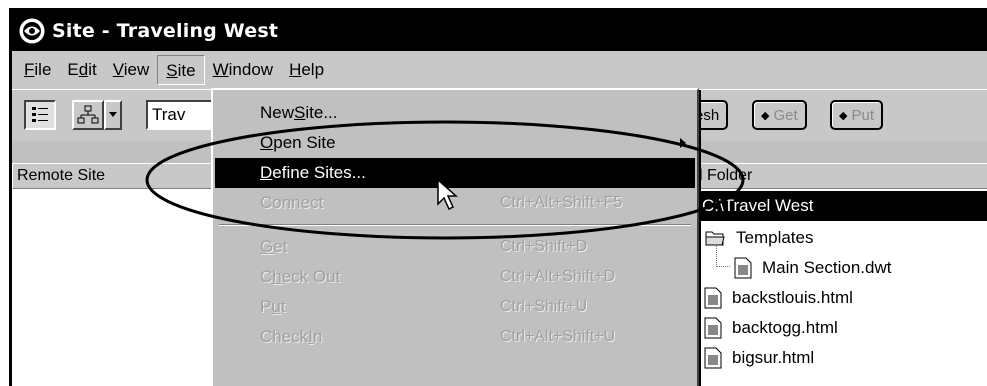  What do you see at coordinates (856, 115) in the screenshot?
I see `put-button: ◆ Put` at bounding box center [856, 115].